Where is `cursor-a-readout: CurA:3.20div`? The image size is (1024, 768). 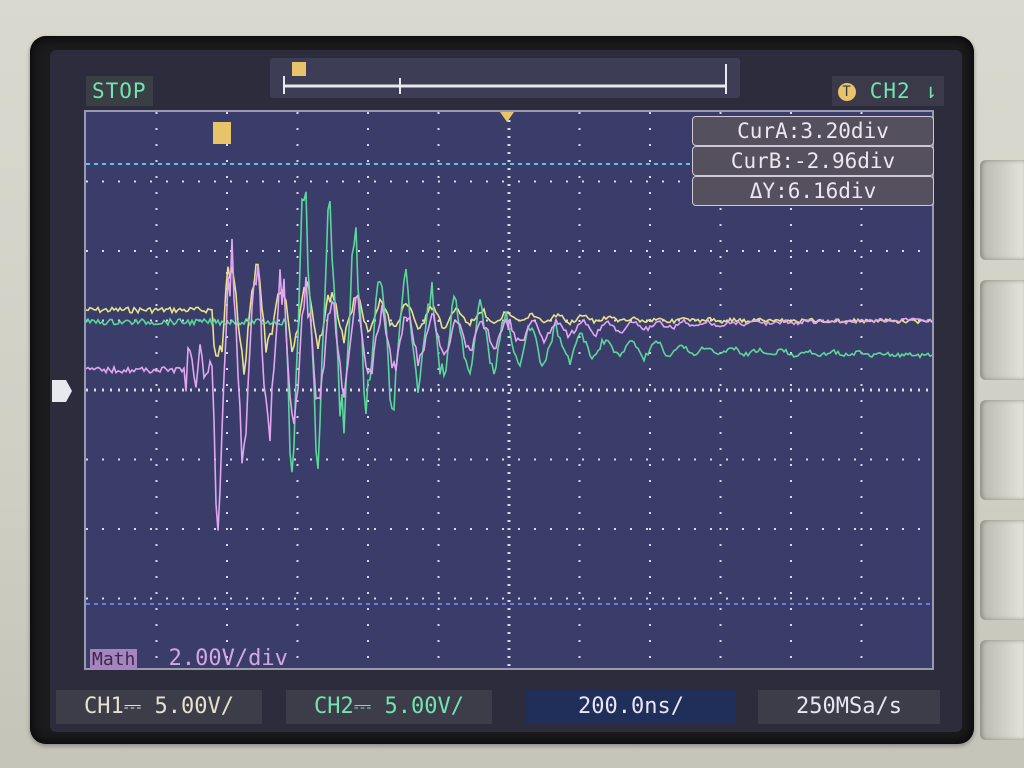
cursor-a-readout: CurA:3.20div is located at coordinates (813, 131).